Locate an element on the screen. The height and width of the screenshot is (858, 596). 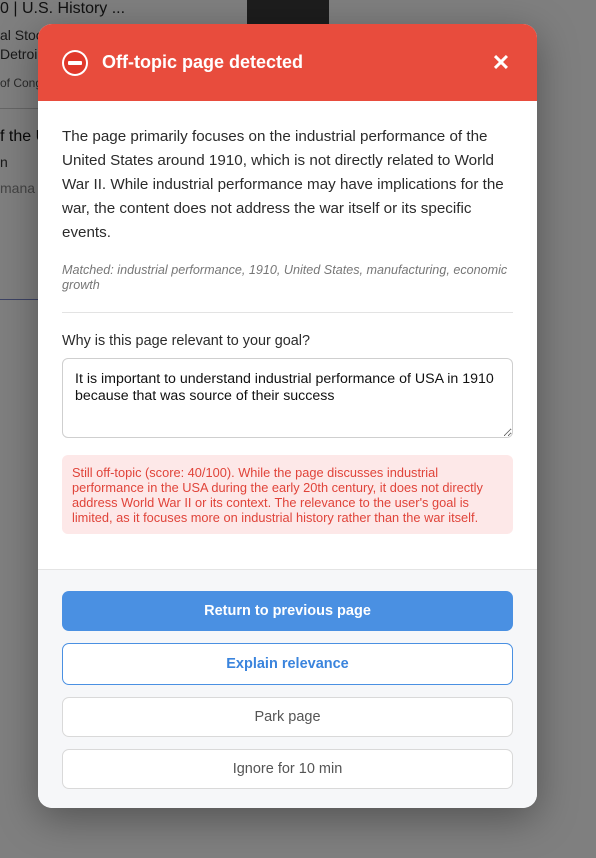
return-to-previous-page-button: Return to previous page is located at coordinates (287, 611).